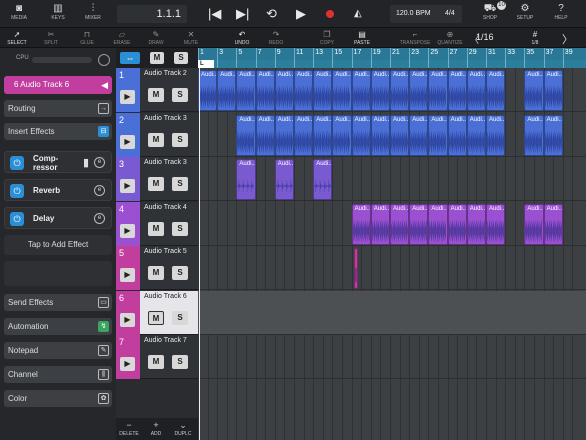  I want to click on insert-effects-row: Insert Effects ⊟, so click(58, 131).